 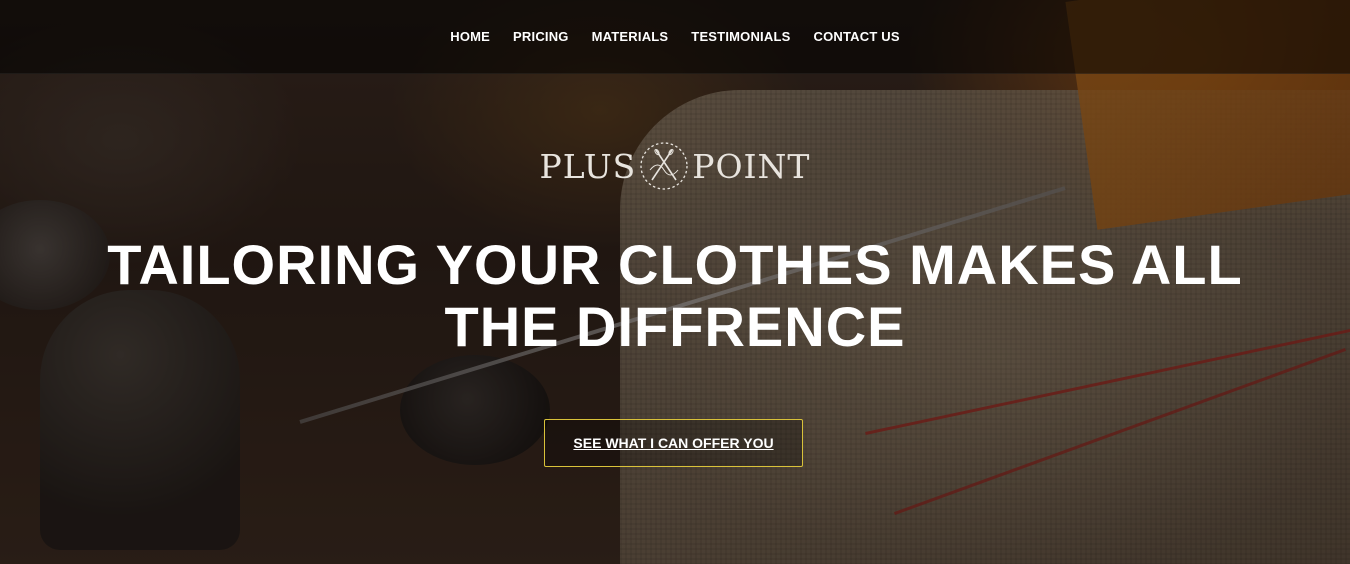 What do you see at coordinates (664, 166) in the screenshot?
I see `crossed-needles-icon` at bounding box center [664, 166].